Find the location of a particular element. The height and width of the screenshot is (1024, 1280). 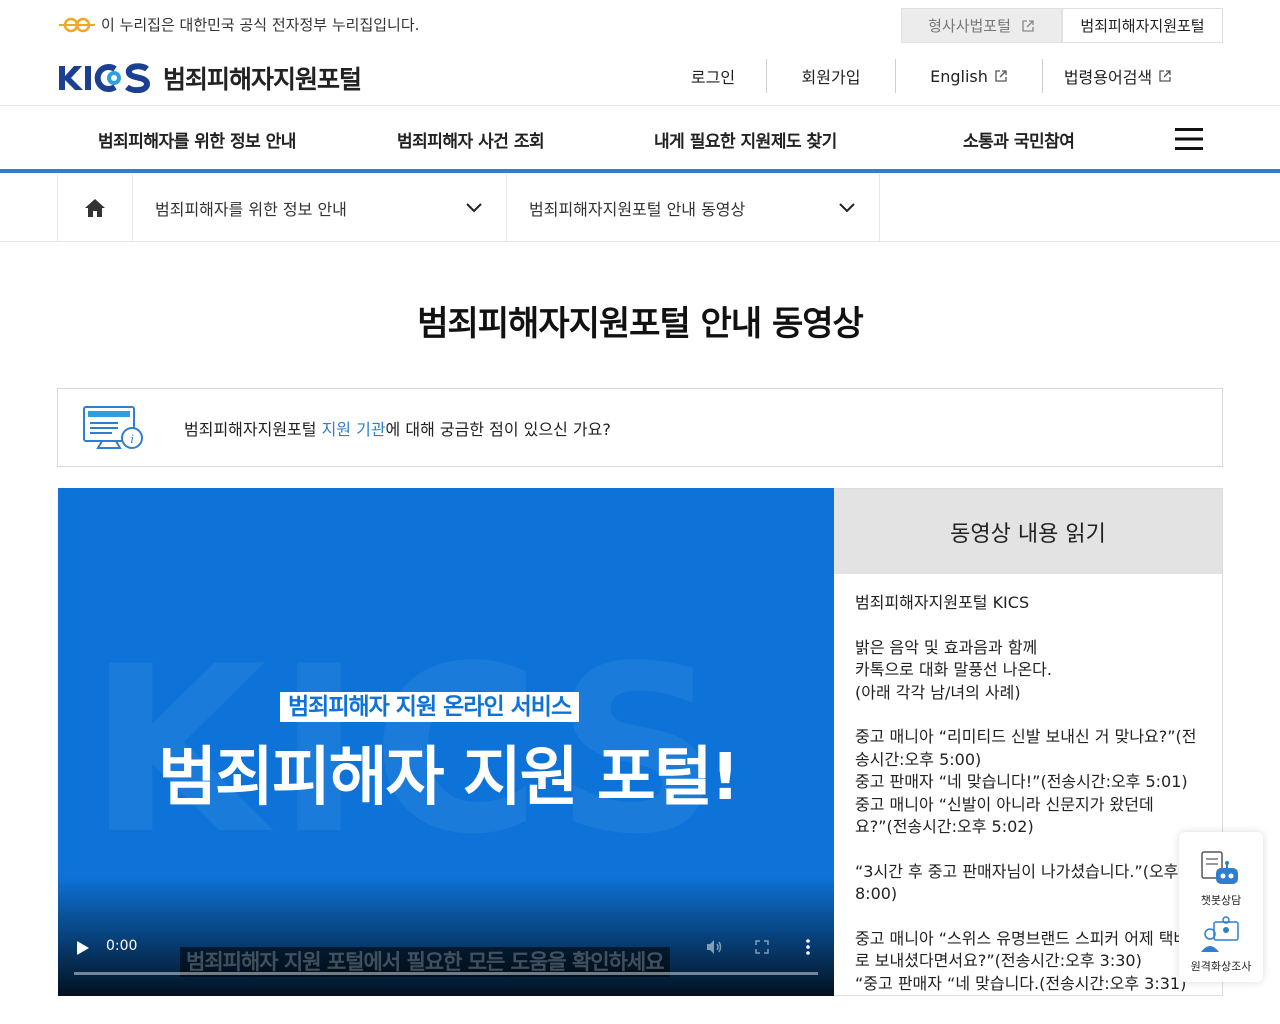

portal-tab-criminal-justice: 형사사법포털 is located at coordinates (981, 25).